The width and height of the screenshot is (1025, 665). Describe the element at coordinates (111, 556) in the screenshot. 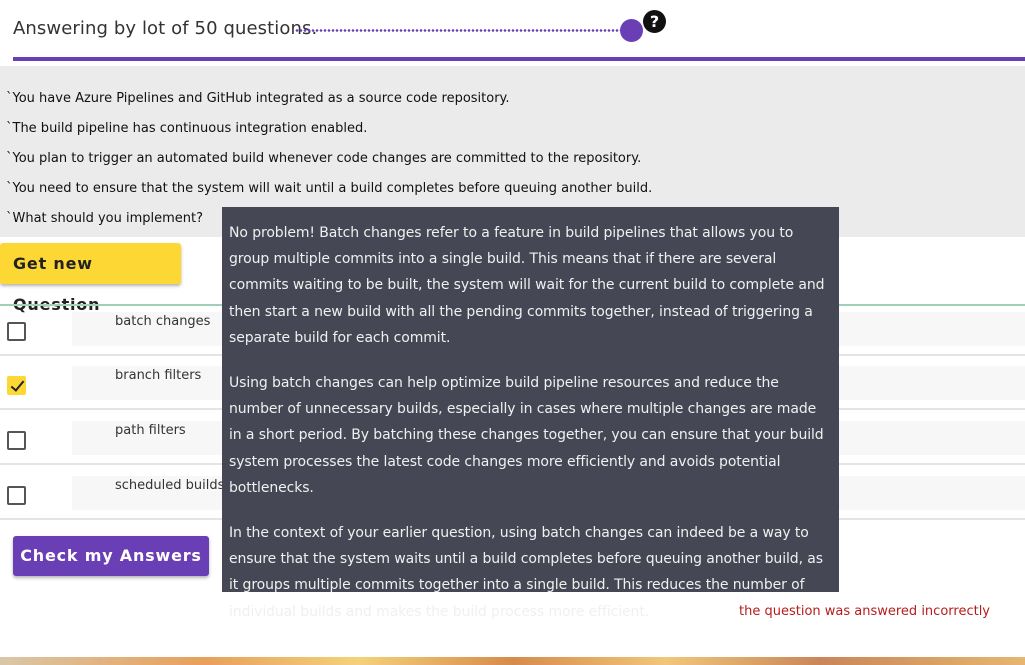

I see `check-answers-button: Check my Answers` at that location.